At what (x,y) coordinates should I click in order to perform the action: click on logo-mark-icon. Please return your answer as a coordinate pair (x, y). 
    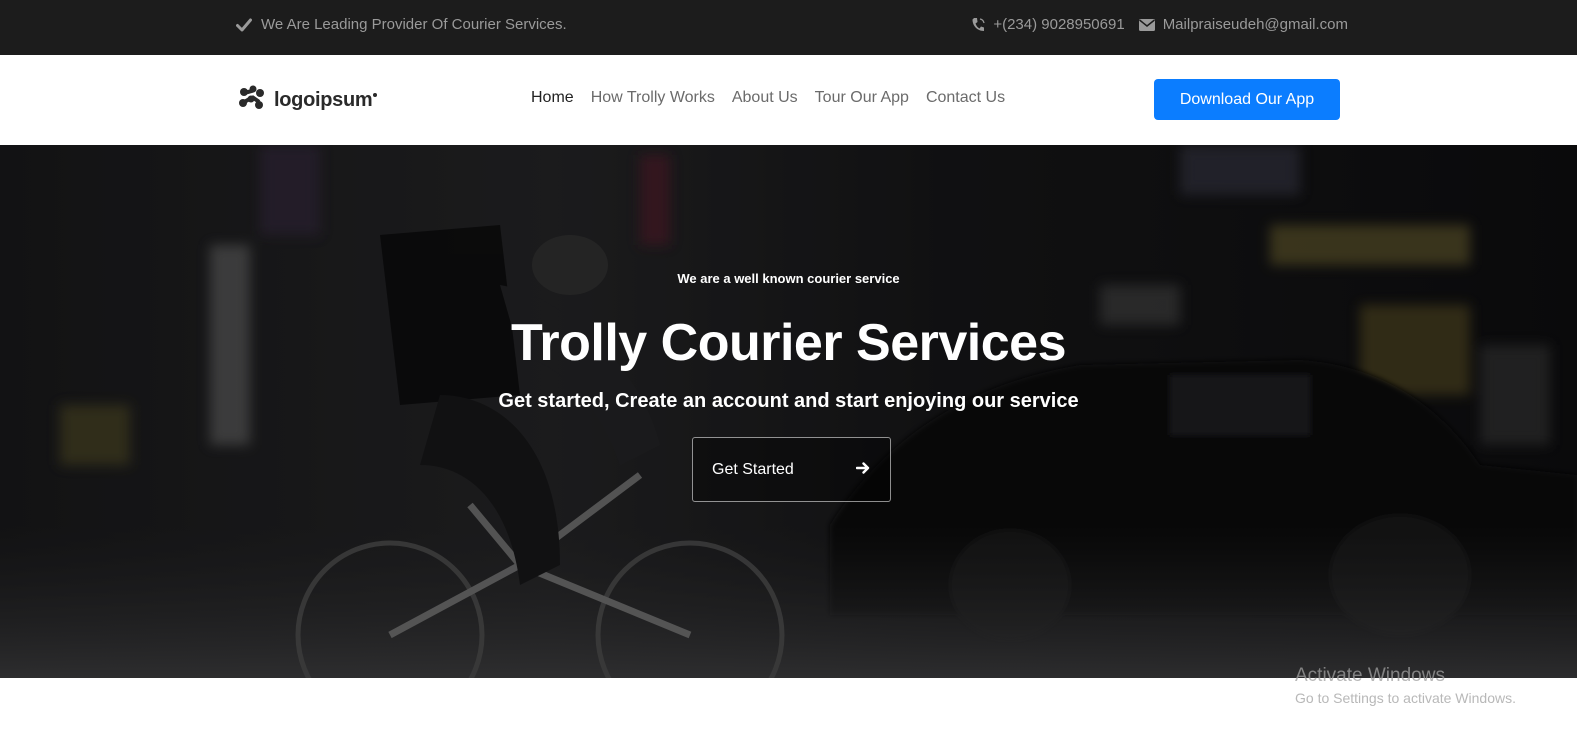
    Looking at the image, I should click on (252, 100).